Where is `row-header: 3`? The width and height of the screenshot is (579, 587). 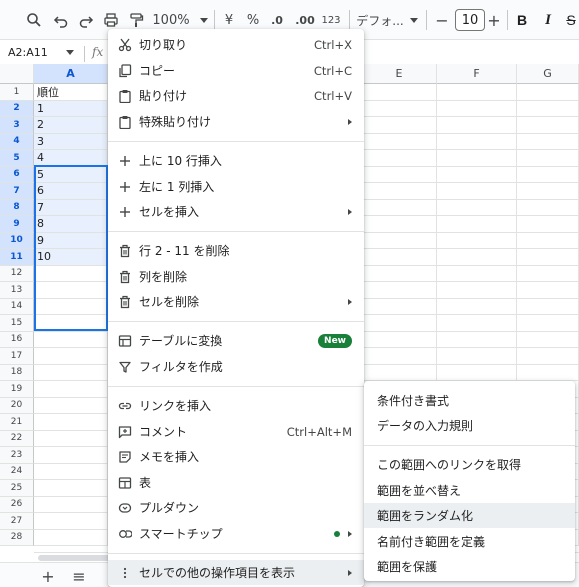 row-header: 3 is located at coordinates (17, 125).